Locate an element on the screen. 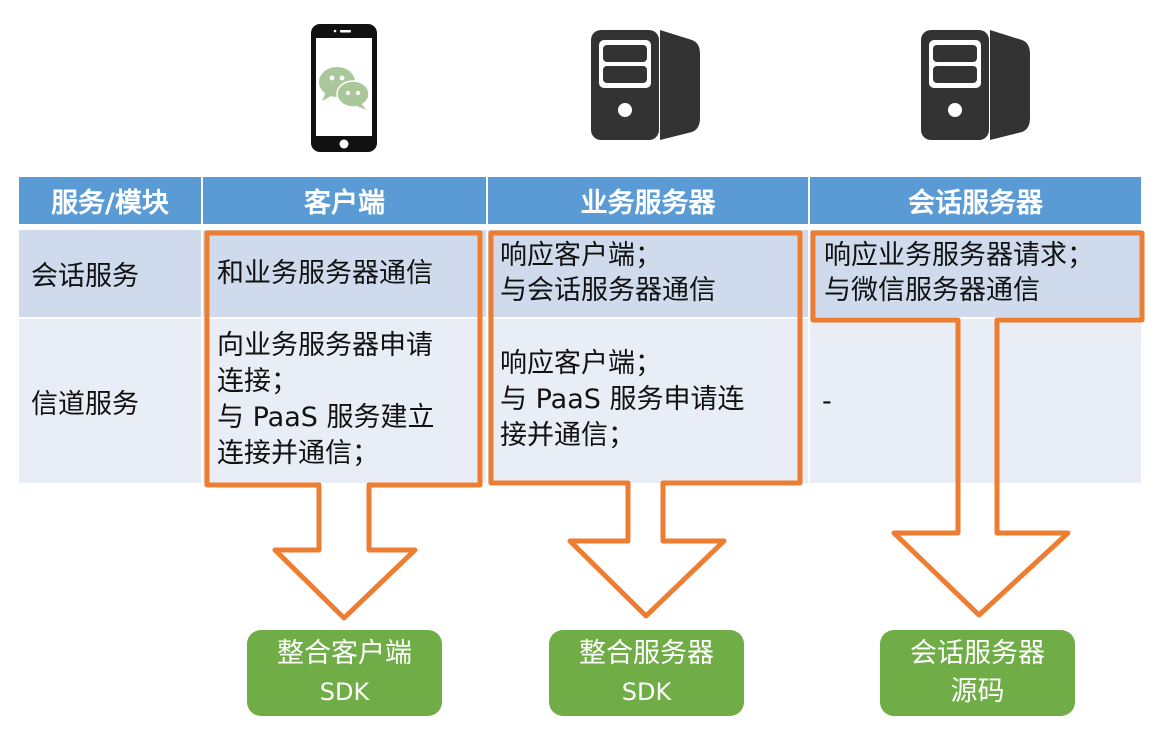  outcome-title: 整合客户端 is located at coordinates (344, 653).